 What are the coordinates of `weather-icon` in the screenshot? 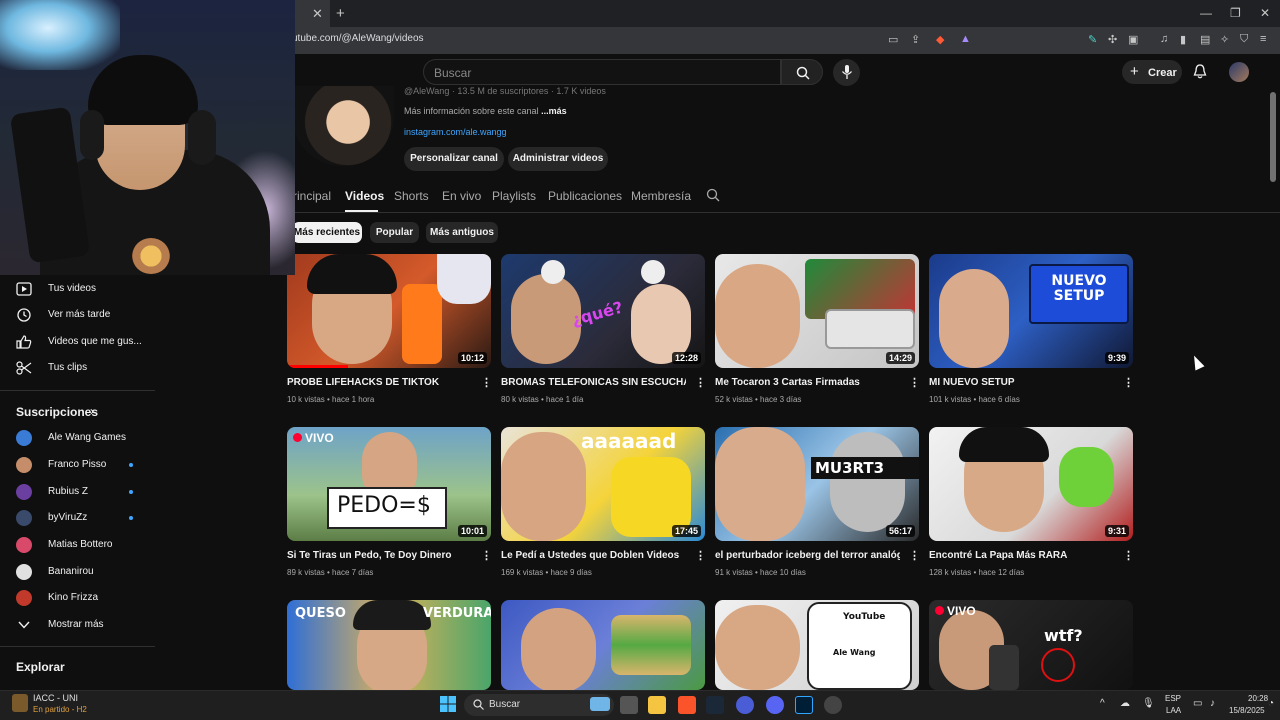 It's located at (600, 704).